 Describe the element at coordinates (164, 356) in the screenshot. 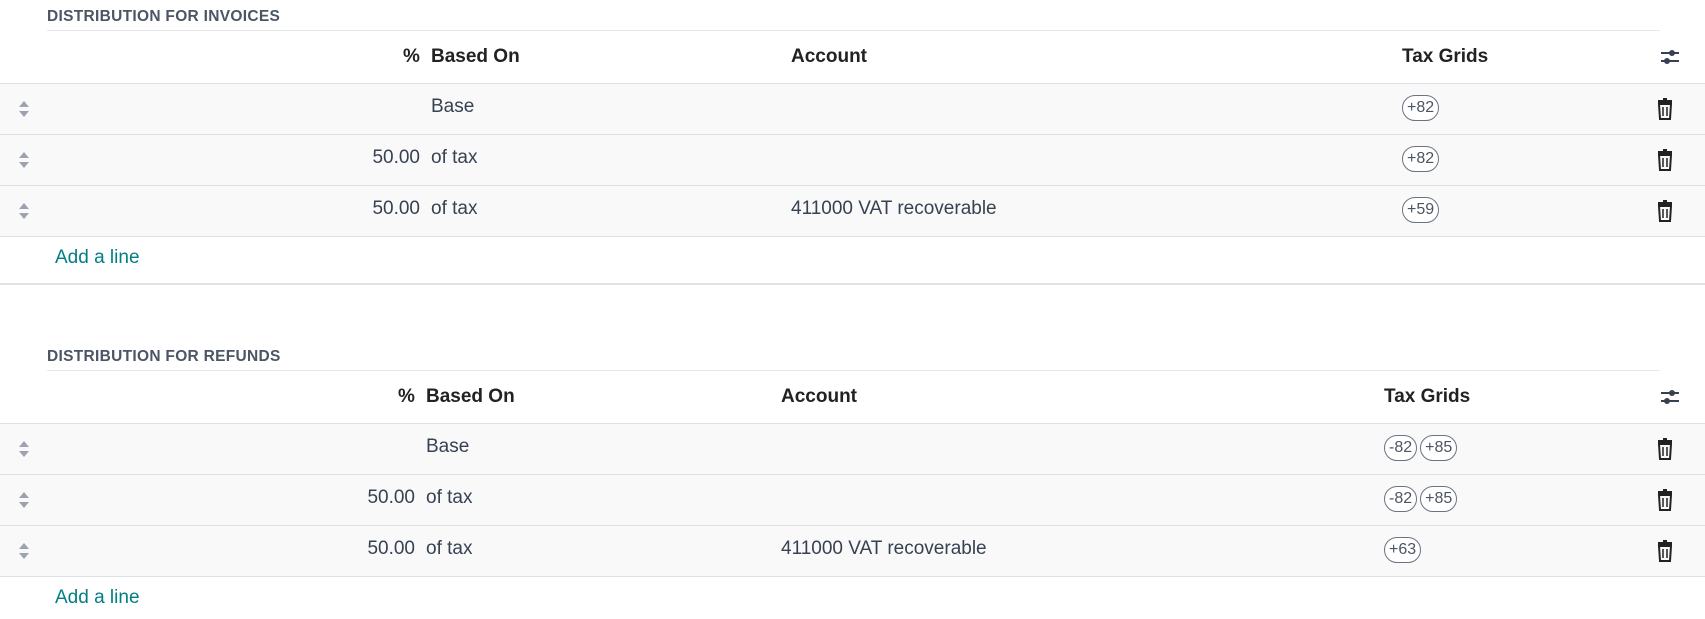

I see `section-title: DISTRIBUTION FOR REFUNDS` at that location.